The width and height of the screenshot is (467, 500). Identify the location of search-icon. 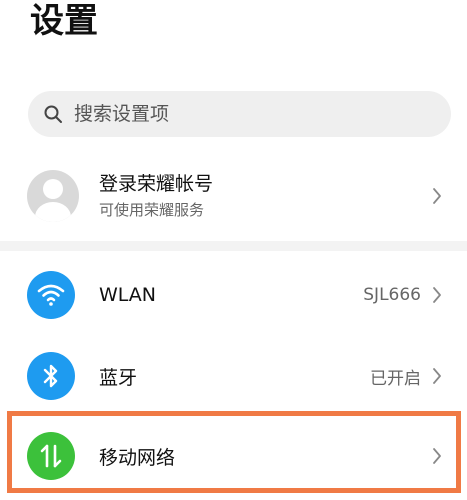
(53, 114).